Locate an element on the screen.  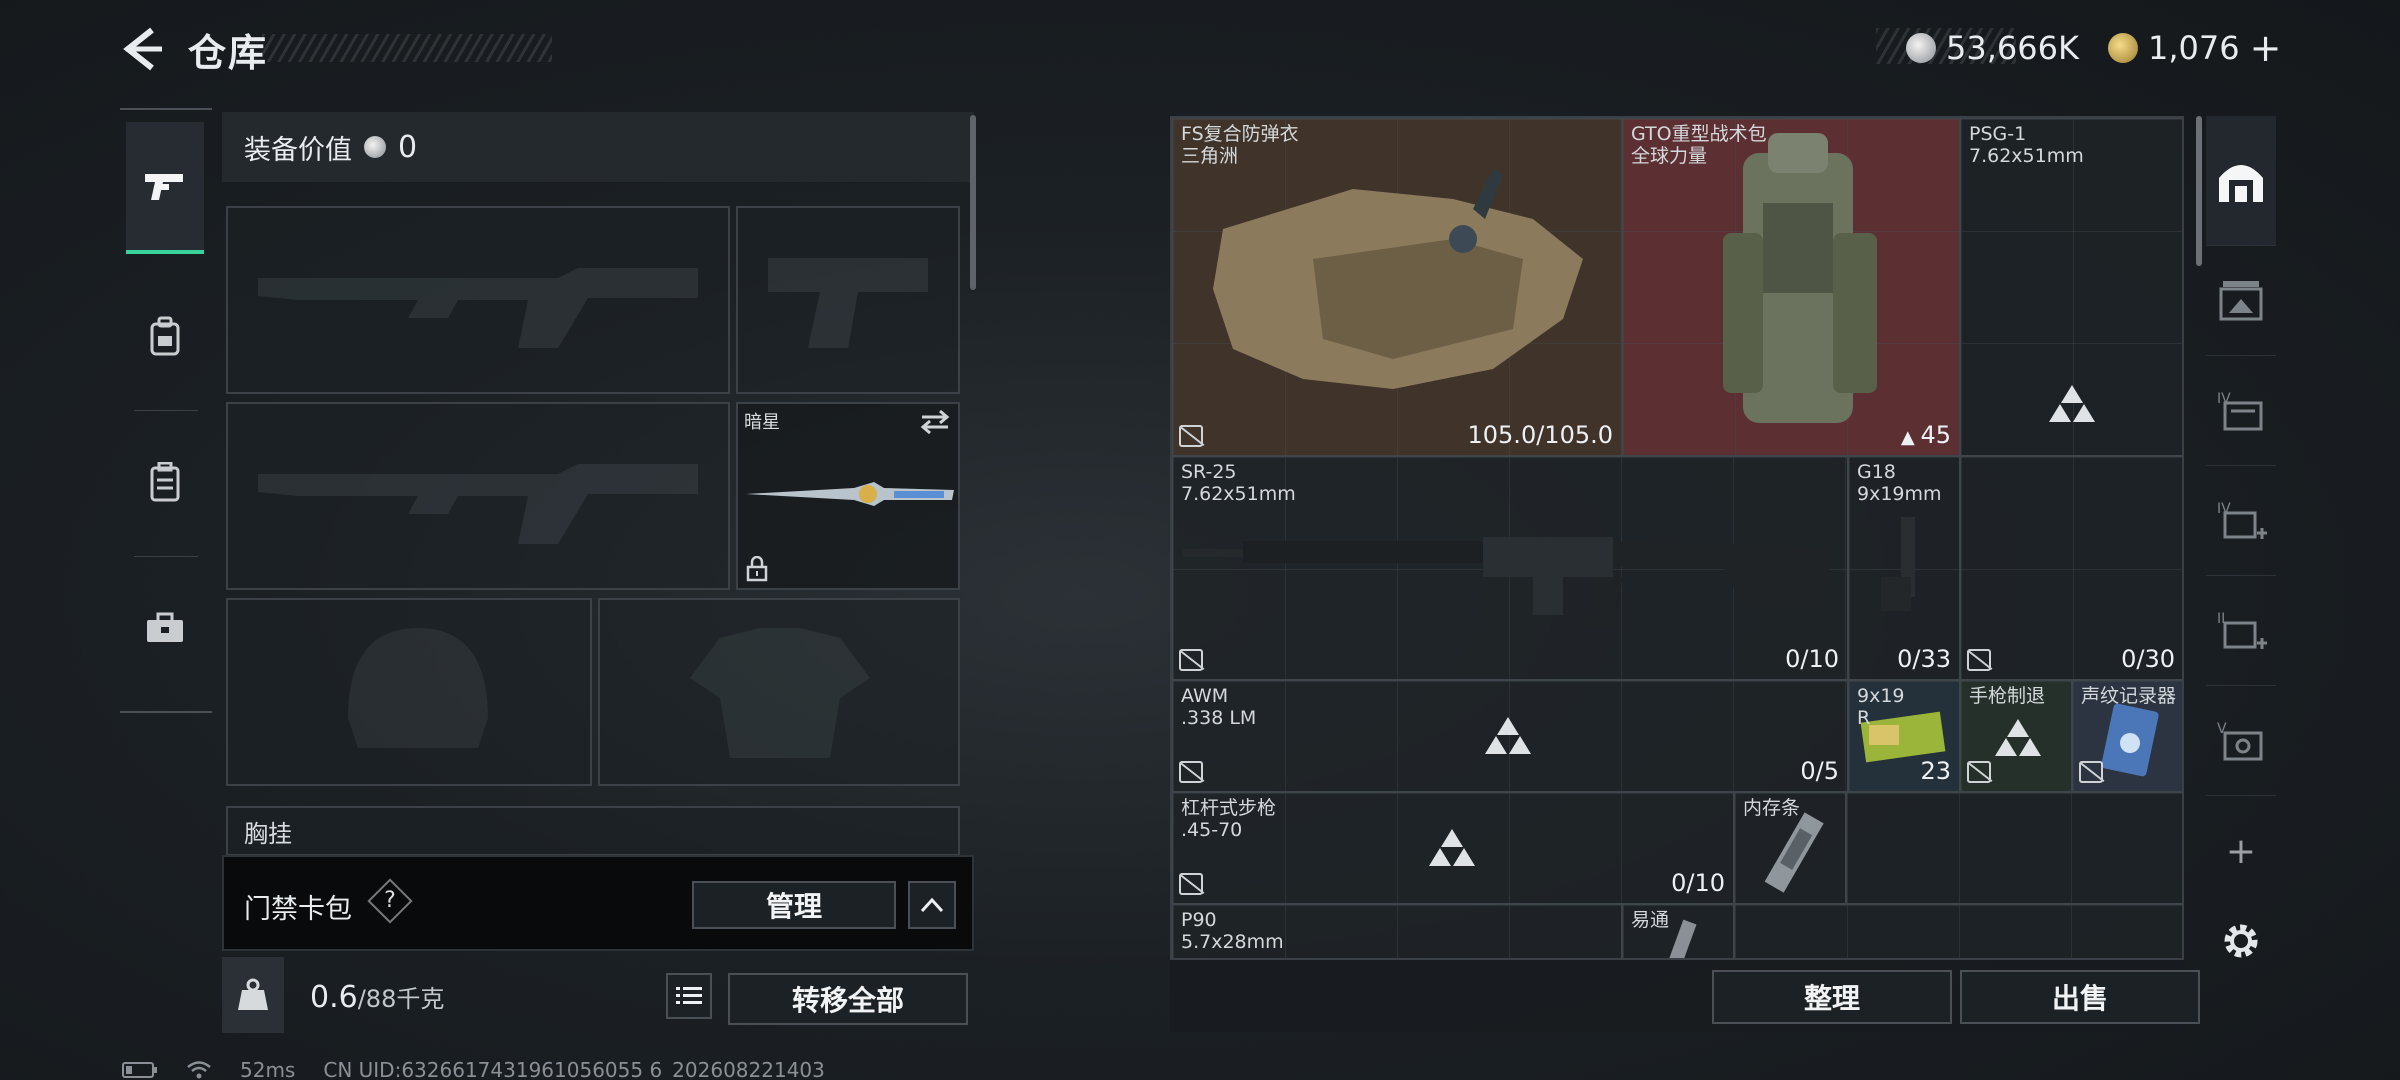
knife-icon is located at coordinates (850, 494).